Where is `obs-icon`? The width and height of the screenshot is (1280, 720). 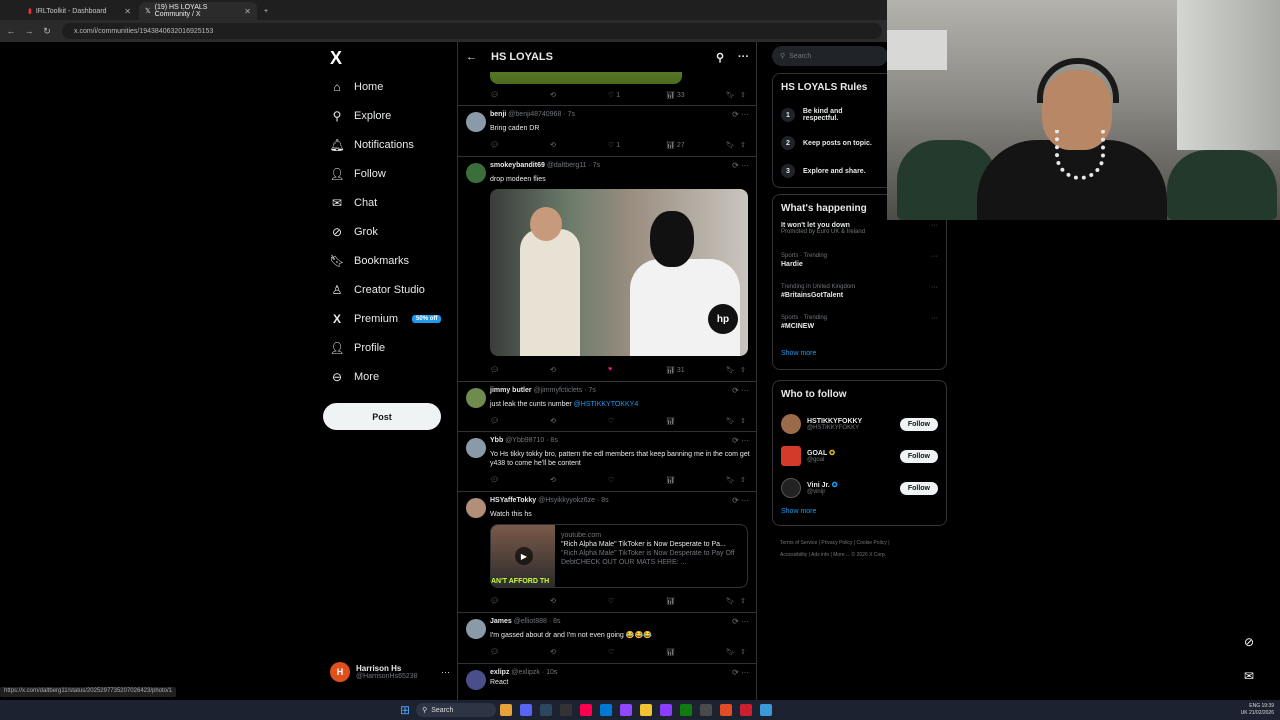 obs-icon is located at coordinates (746, 710).